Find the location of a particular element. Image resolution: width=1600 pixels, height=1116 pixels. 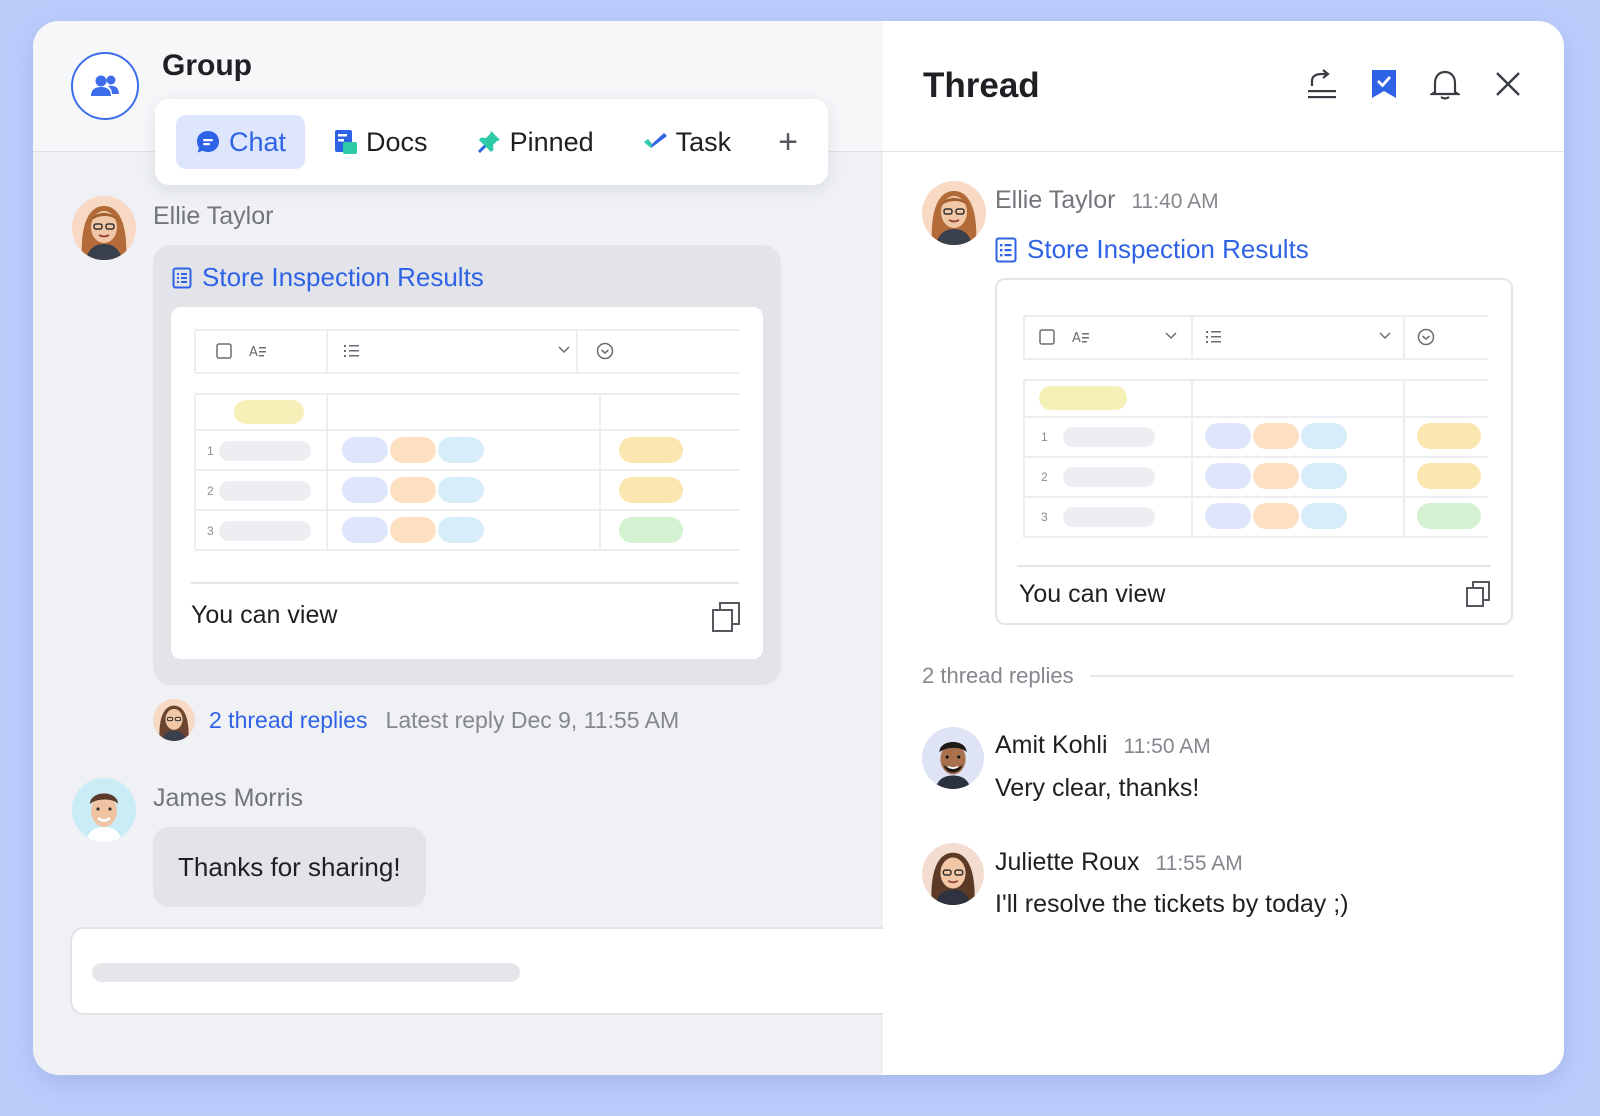

tab-bar: Chat Docs Pinned Task + is located at coordinates (491, 142).